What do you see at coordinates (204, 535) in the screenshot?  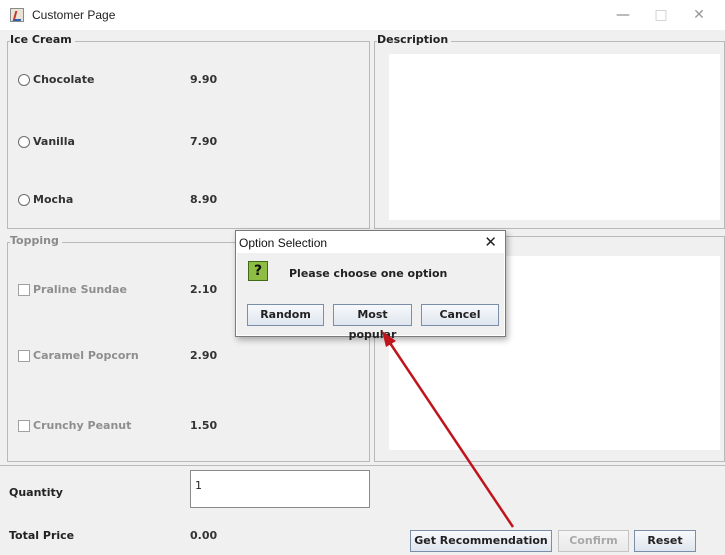 I see `total-price-value: 0.00` at bounding box center [204, 535].